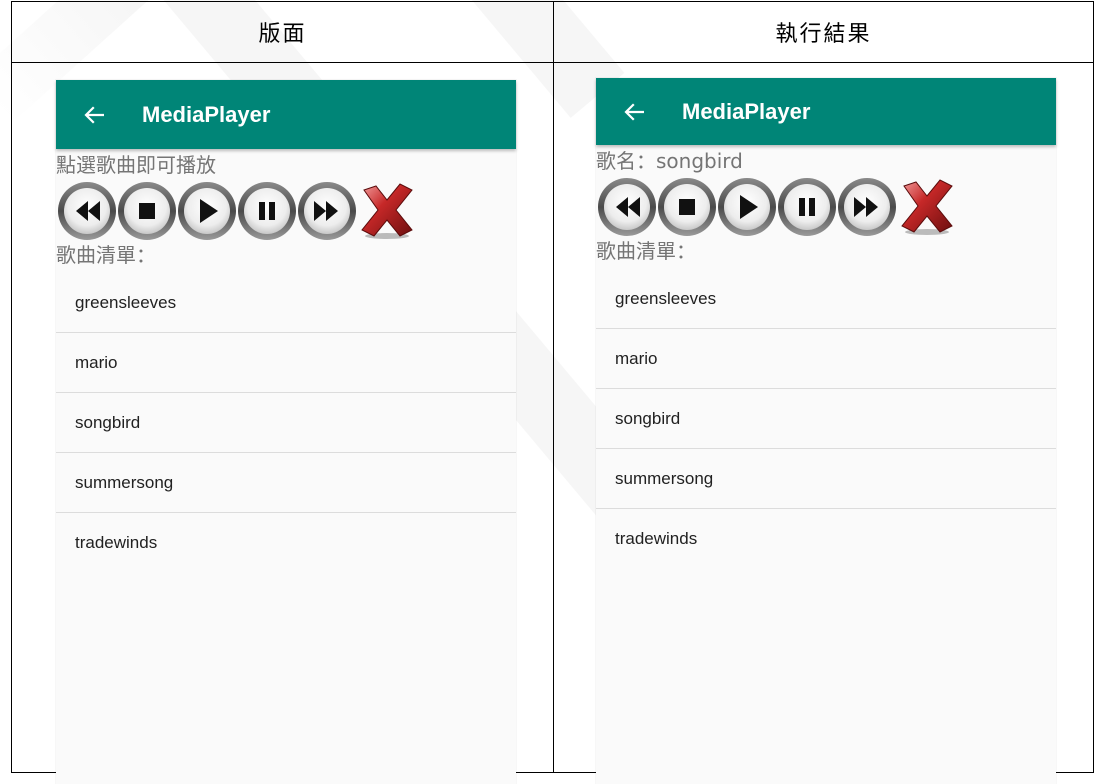 This screenshot has height=784, width=1105. What do you see at coordinates (136, 165) in the screenshot?
I see `status-text: 點選歌曲即可播放` at bounding box center [136, 165].